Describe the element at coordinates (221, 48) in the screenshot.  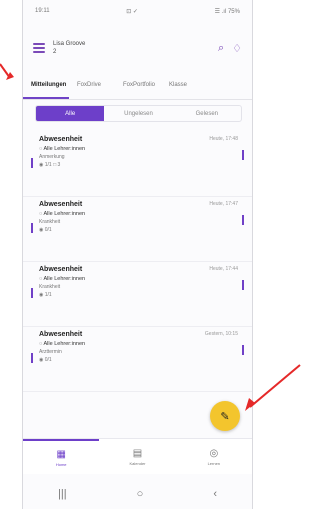
I see `search-icon: ⌕` at that location.